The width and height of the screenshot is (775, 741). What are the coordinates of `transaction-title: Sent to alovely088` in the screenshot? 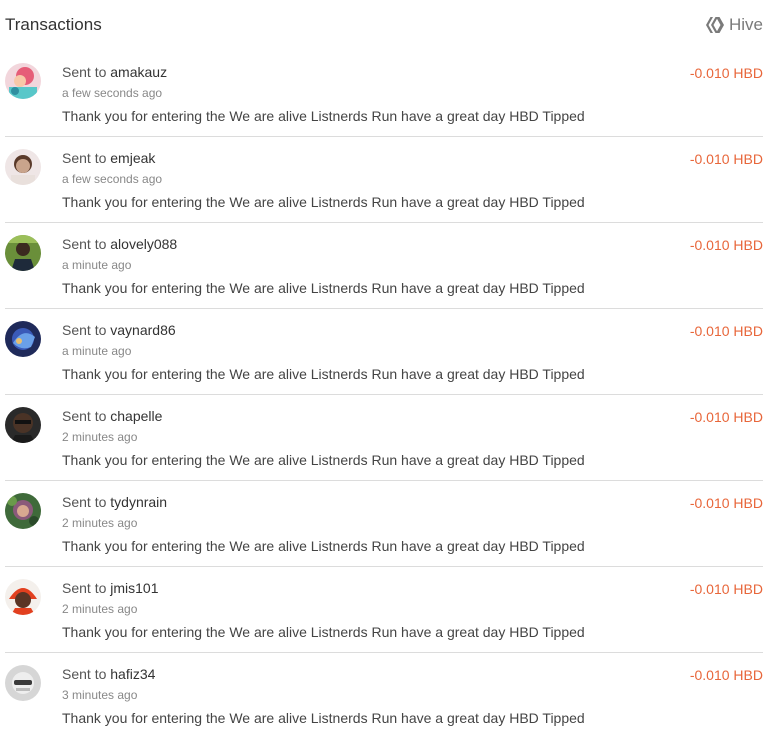 It's located at (119, 244).